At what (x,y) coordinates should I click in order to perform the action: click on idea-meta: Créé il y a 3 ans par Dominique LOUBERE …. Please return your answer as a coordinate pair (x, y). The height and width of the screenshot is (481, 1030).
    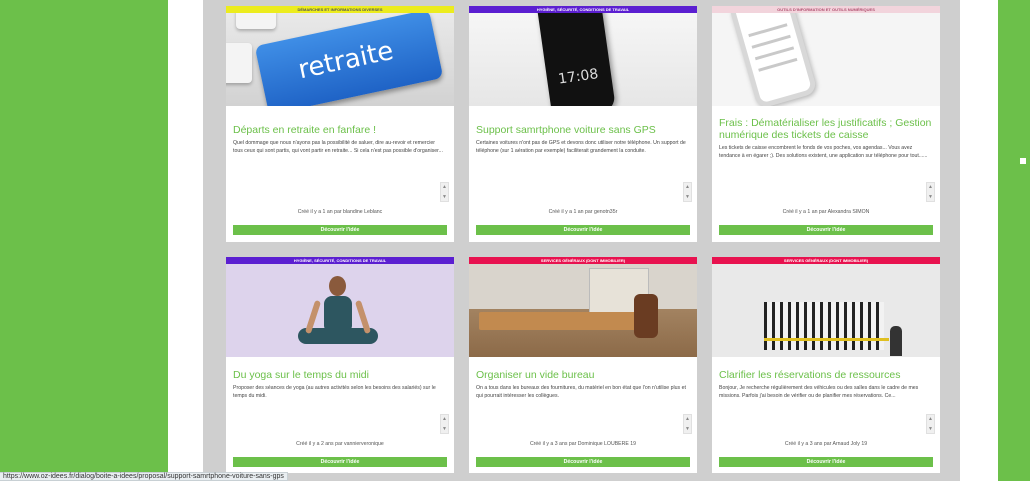
    Looking at the image, I should click on (583, 444).